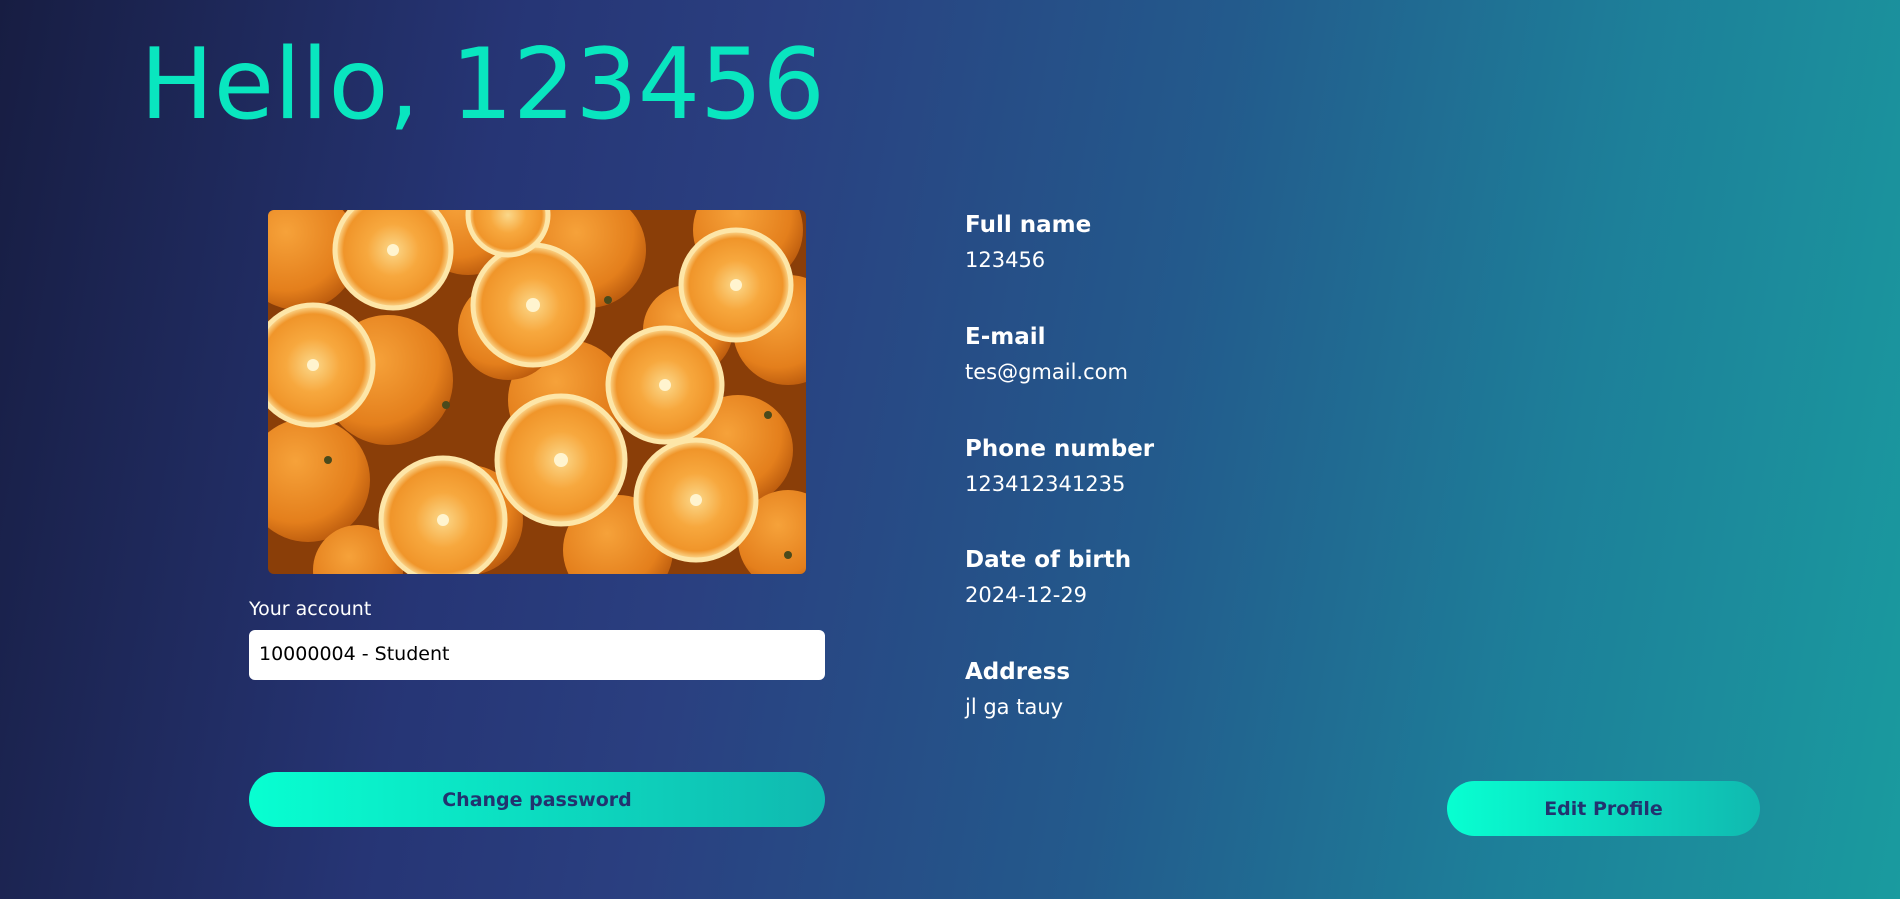  Describe the element at coordinates (1046, 354) in the screenshot. I see `email-field: E-mail tes@gmail.com` at that location.